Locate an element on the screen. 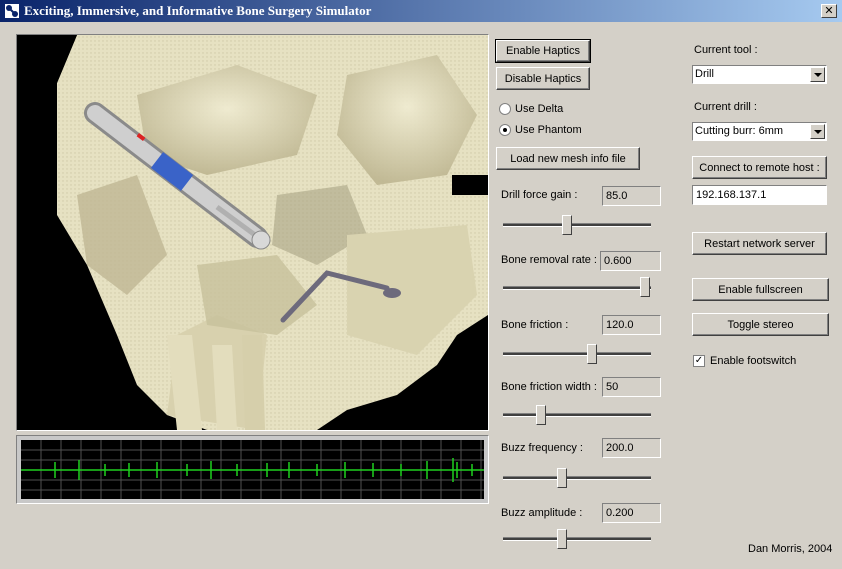 The width and height of the screenshot is (842, 569). current-drill-label: Current drill : is located at coordinates (725, 107).